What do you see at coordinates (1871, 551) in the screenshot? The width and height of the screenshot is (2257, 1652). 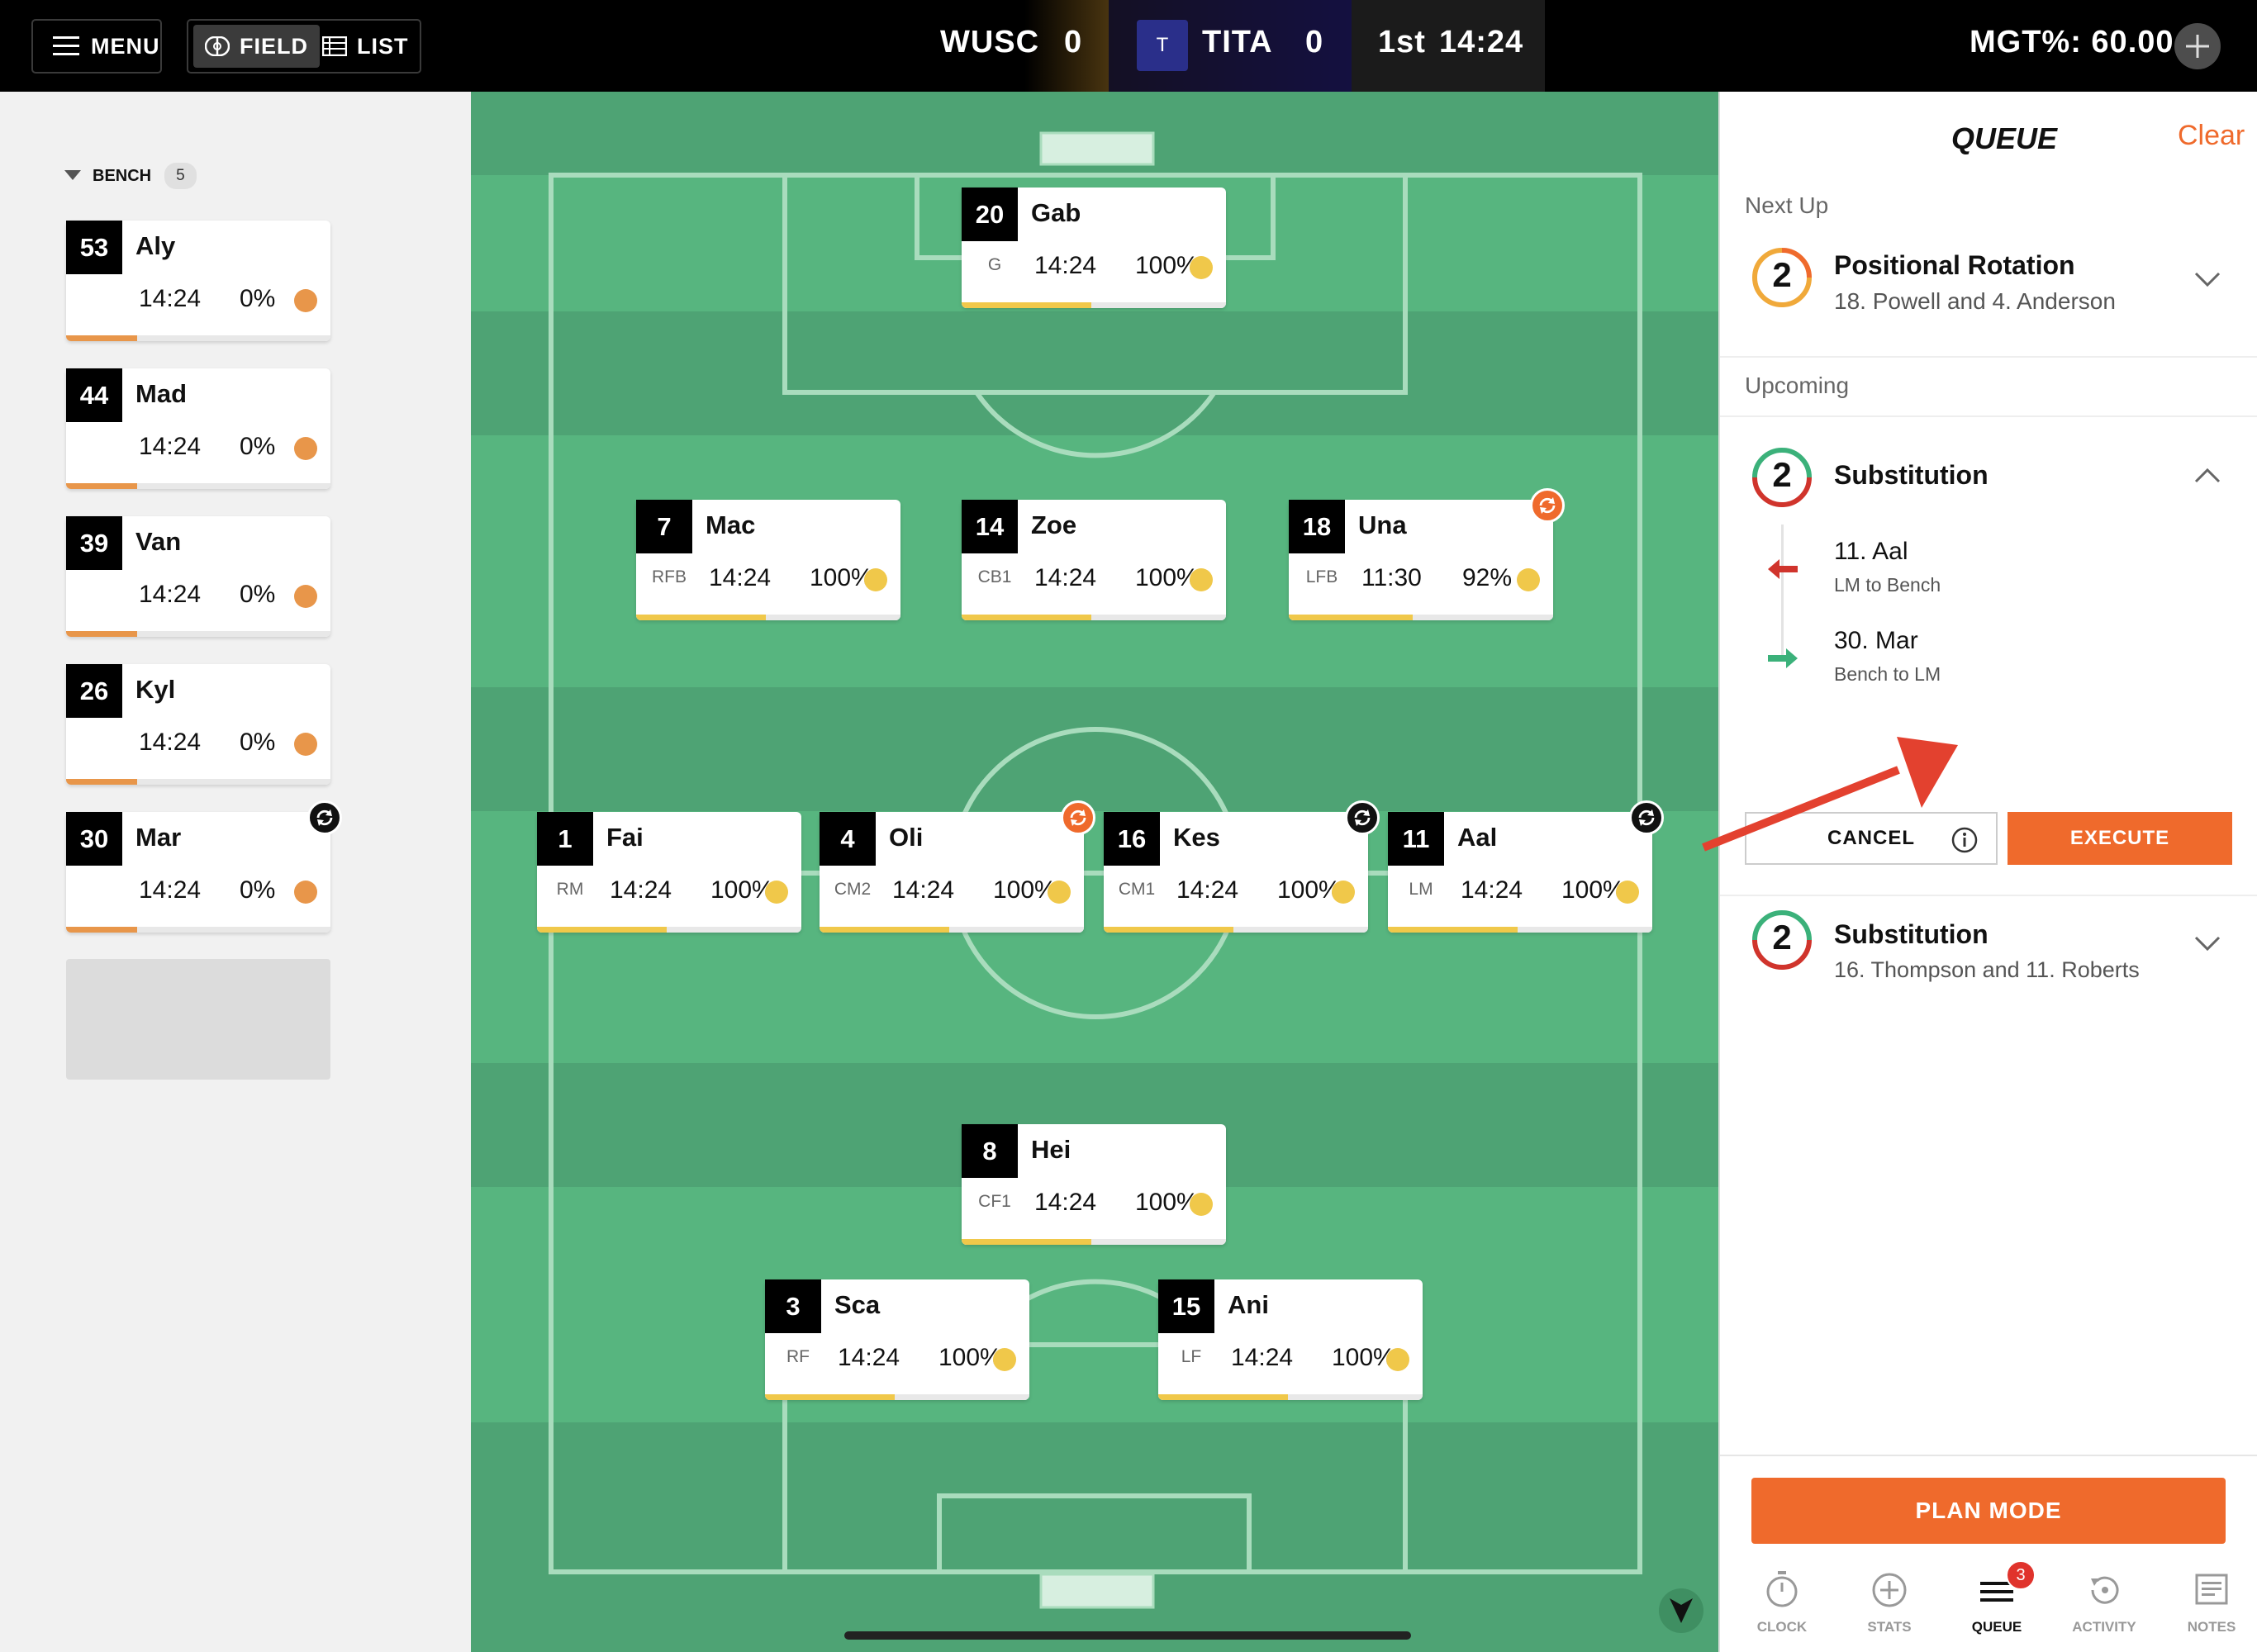 I see `out-player-name: 11. Aal` at bounding box center [1871, 551].